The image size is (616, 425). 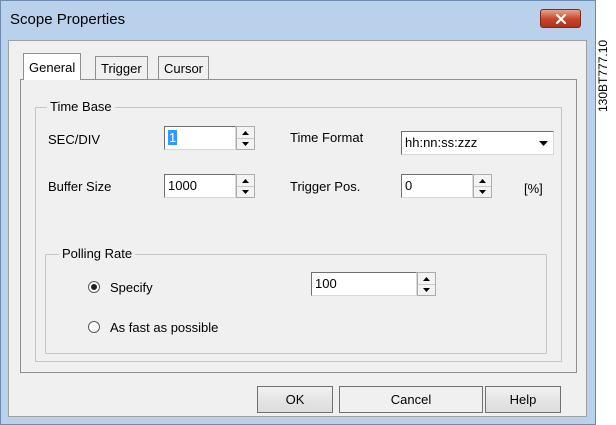 What do you see at coordinates (131, 287) in the screenshot?
I see `specify-label: Specify` at bounding box center [131, 287].